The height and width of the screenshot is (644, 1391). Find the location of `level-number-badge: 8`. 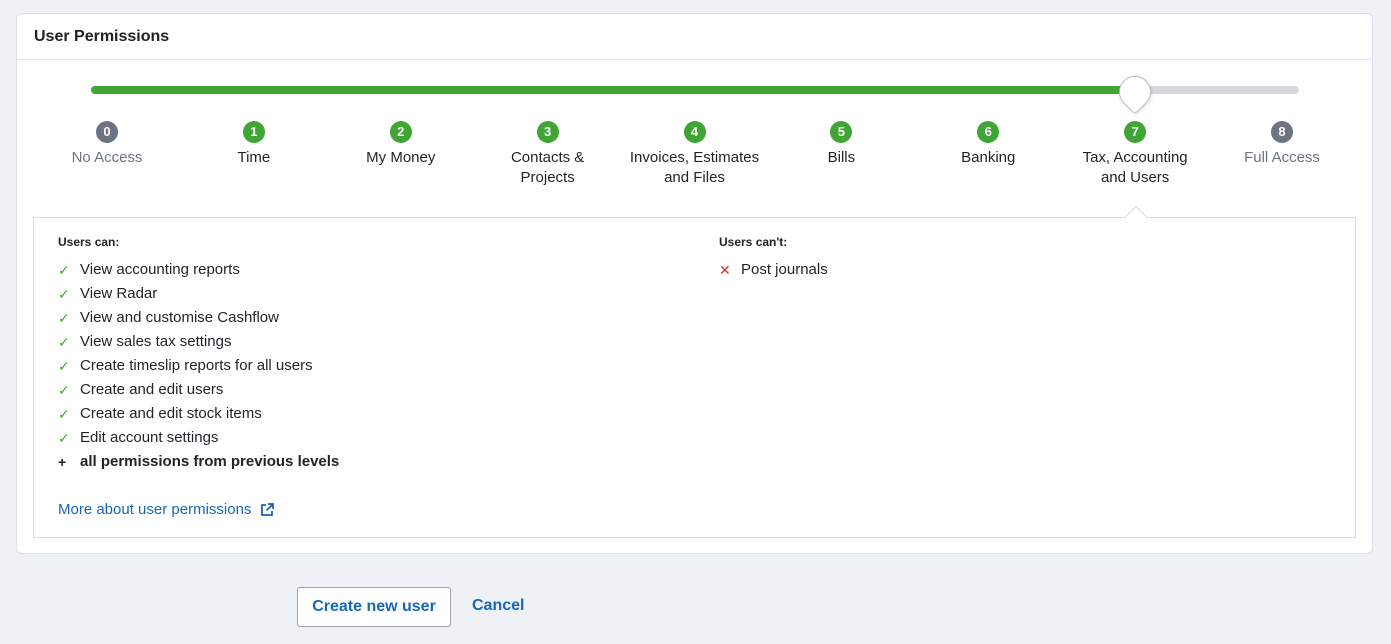

level-number-badge: 8 is located at coordinates (1282, 132).